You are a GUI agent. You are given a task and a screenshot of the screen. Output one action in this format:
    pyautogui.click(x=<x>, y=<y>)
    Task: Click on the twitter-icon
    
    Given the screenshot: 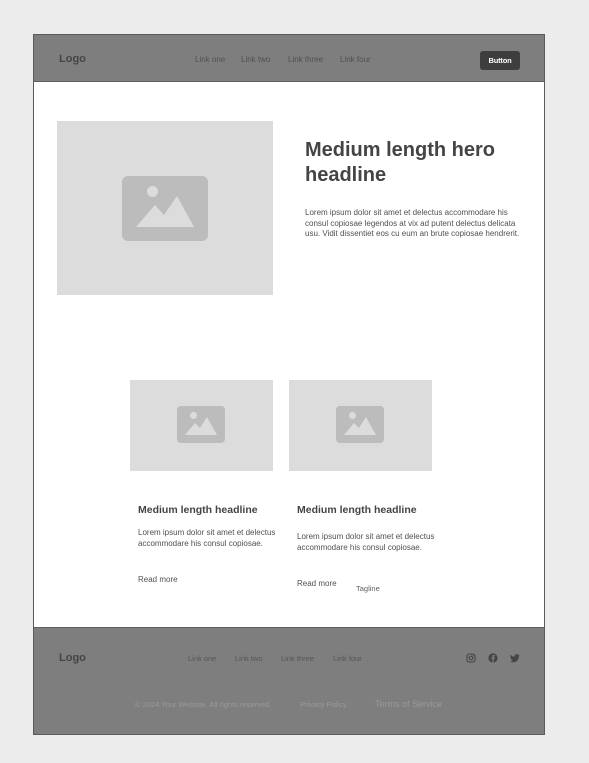 What is the action you would take?
    pyautogui.click(x=515, y=658)
    